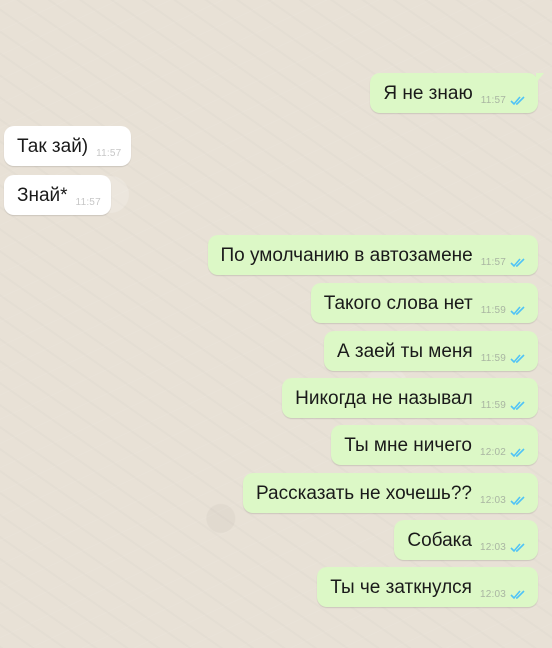  What do you see at coordinates (346, 255) in the screenshot?
I see `message-text: По умолчанию в автозамене` at bounding box center [346, 255].